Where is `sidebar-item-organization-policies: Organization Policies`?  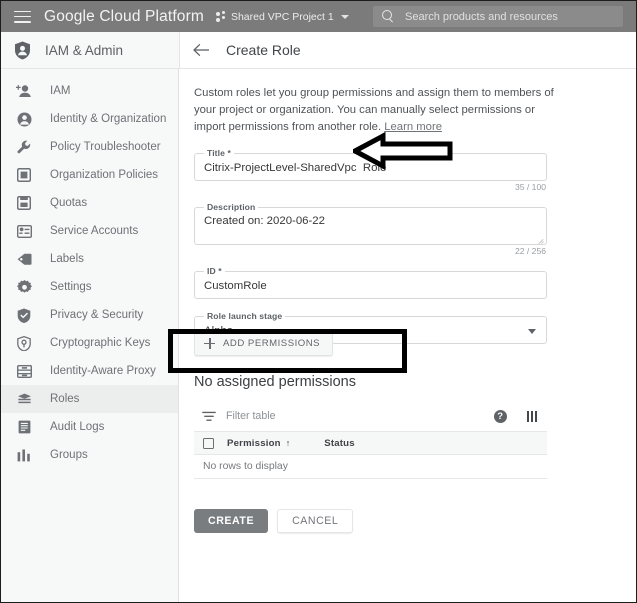
sidebar-item-organization-policies: Organization Policies is located at coordinates (89, 175).